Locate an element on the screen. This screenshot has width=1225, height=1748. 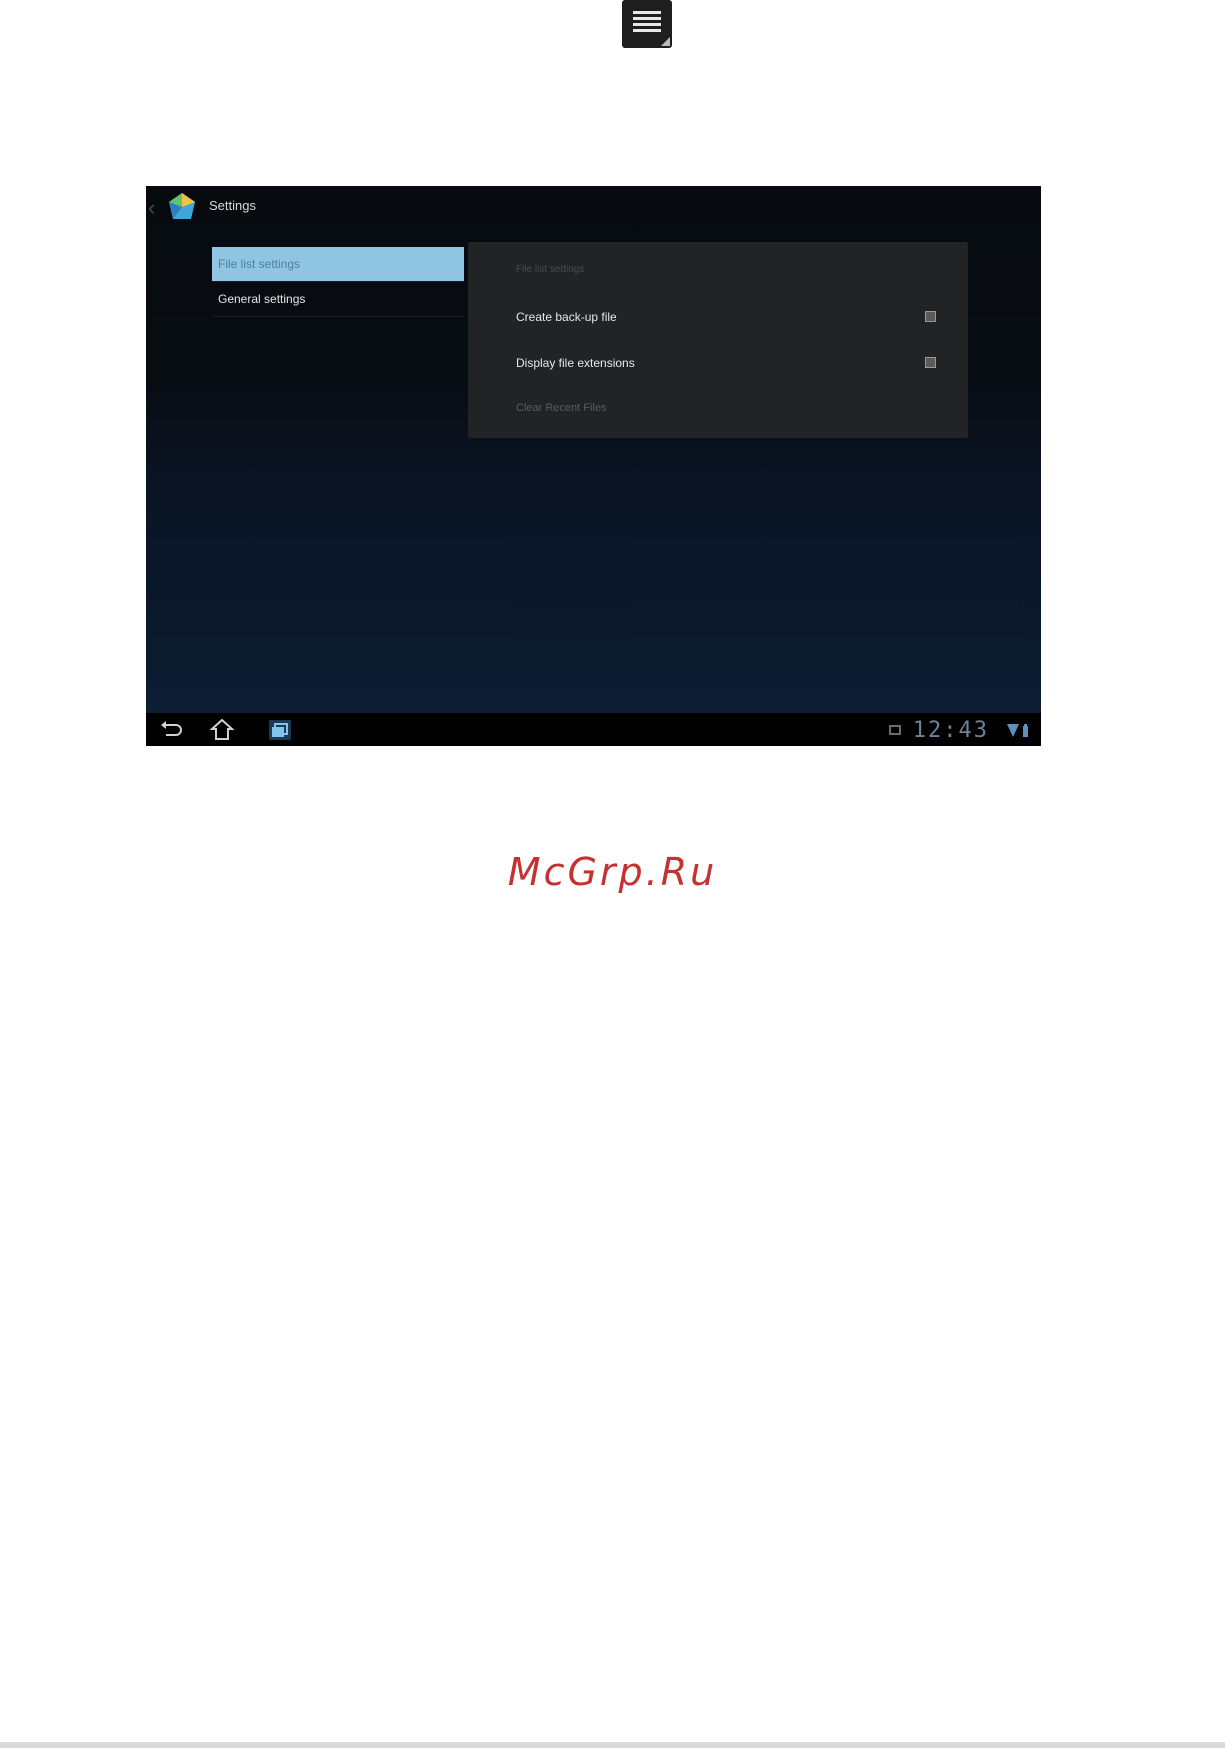
list-item-file-list-settings: File list settings is located at coordinates (338, 264).